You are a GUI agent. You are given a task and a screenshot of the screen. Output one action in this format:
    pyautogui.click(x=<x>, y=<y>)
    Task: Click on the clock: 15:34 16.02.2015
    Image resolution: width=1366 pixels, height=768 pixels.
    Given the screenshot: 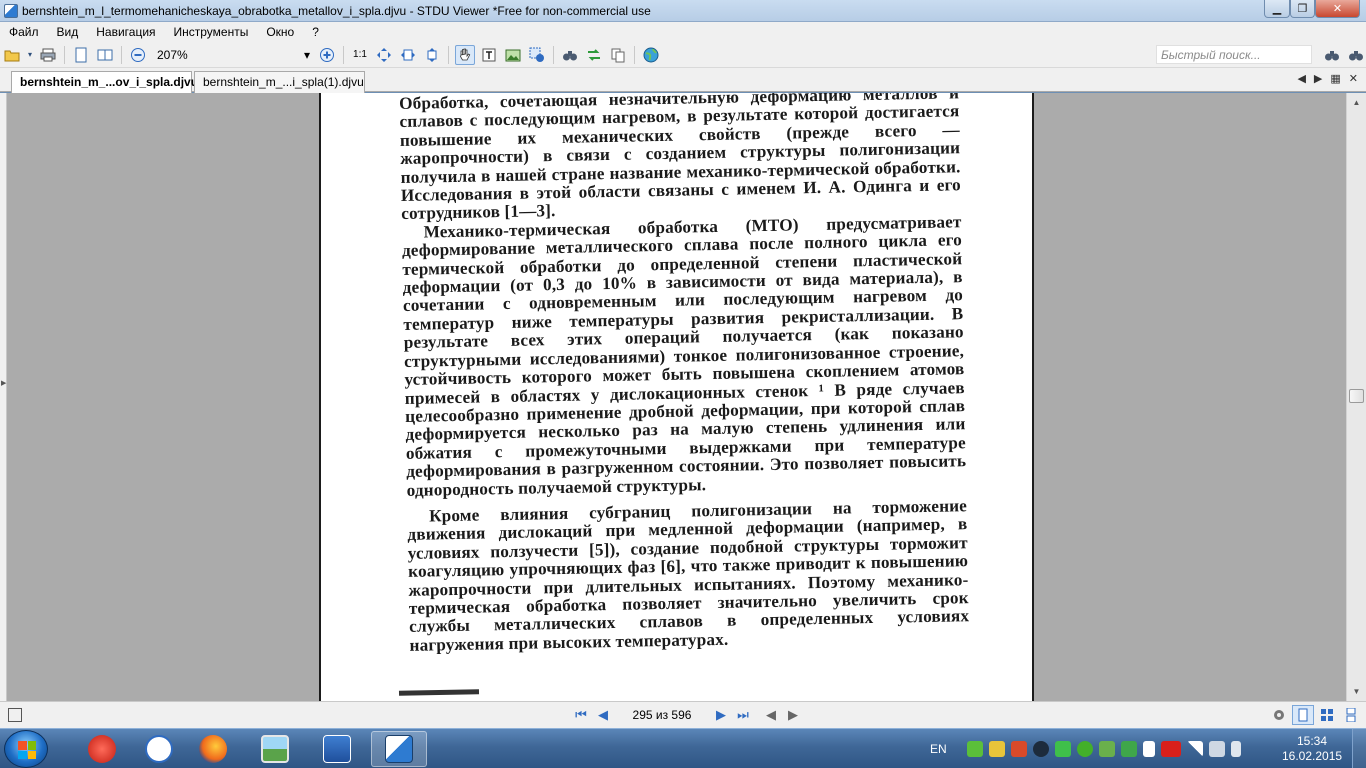 What is the action you would take?
    pyautogui.click(x=1312, y=749)
    